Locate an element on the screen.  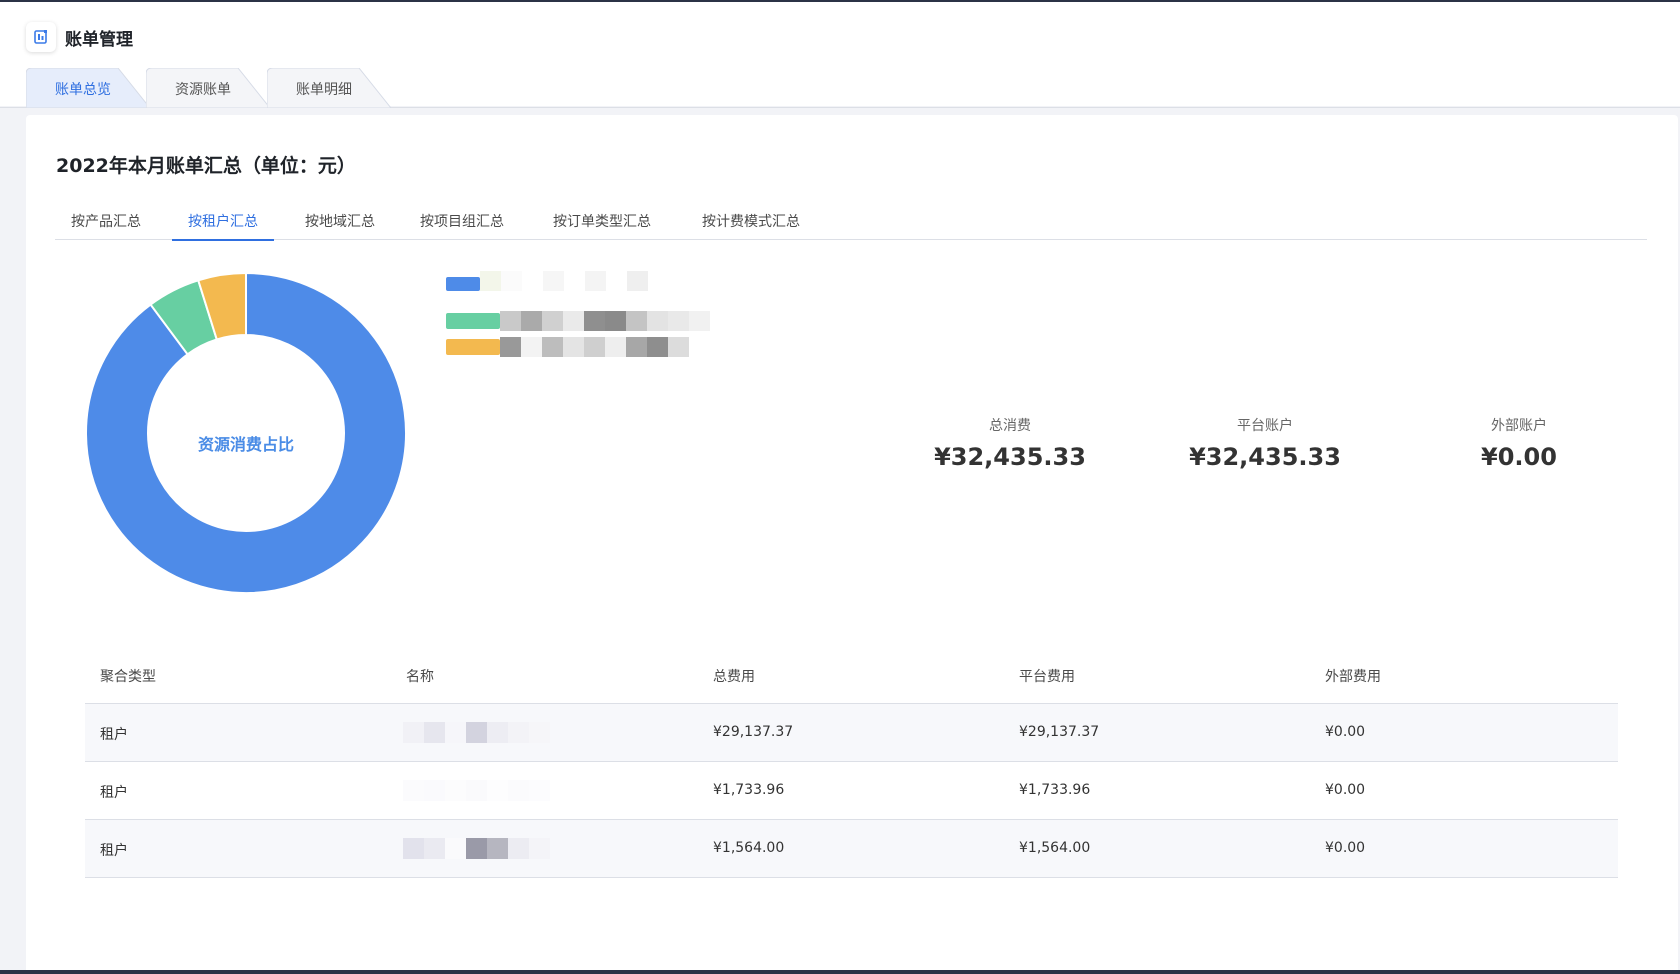
header-name: 名称 is located at coordinates (420, 677).